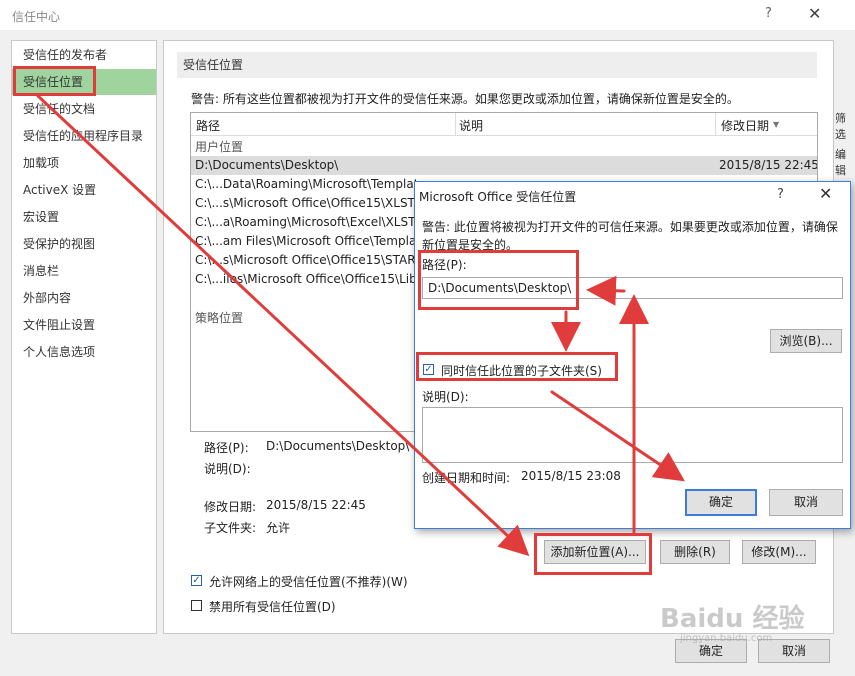 The width and height of the screenshot is (855, 676). What do you see at coordinates (504, 165) in the screenshot?
I see `table-row: D:\Documents\Desktop\ 2015/8/15 22:45` at bounding box center [504, 165].